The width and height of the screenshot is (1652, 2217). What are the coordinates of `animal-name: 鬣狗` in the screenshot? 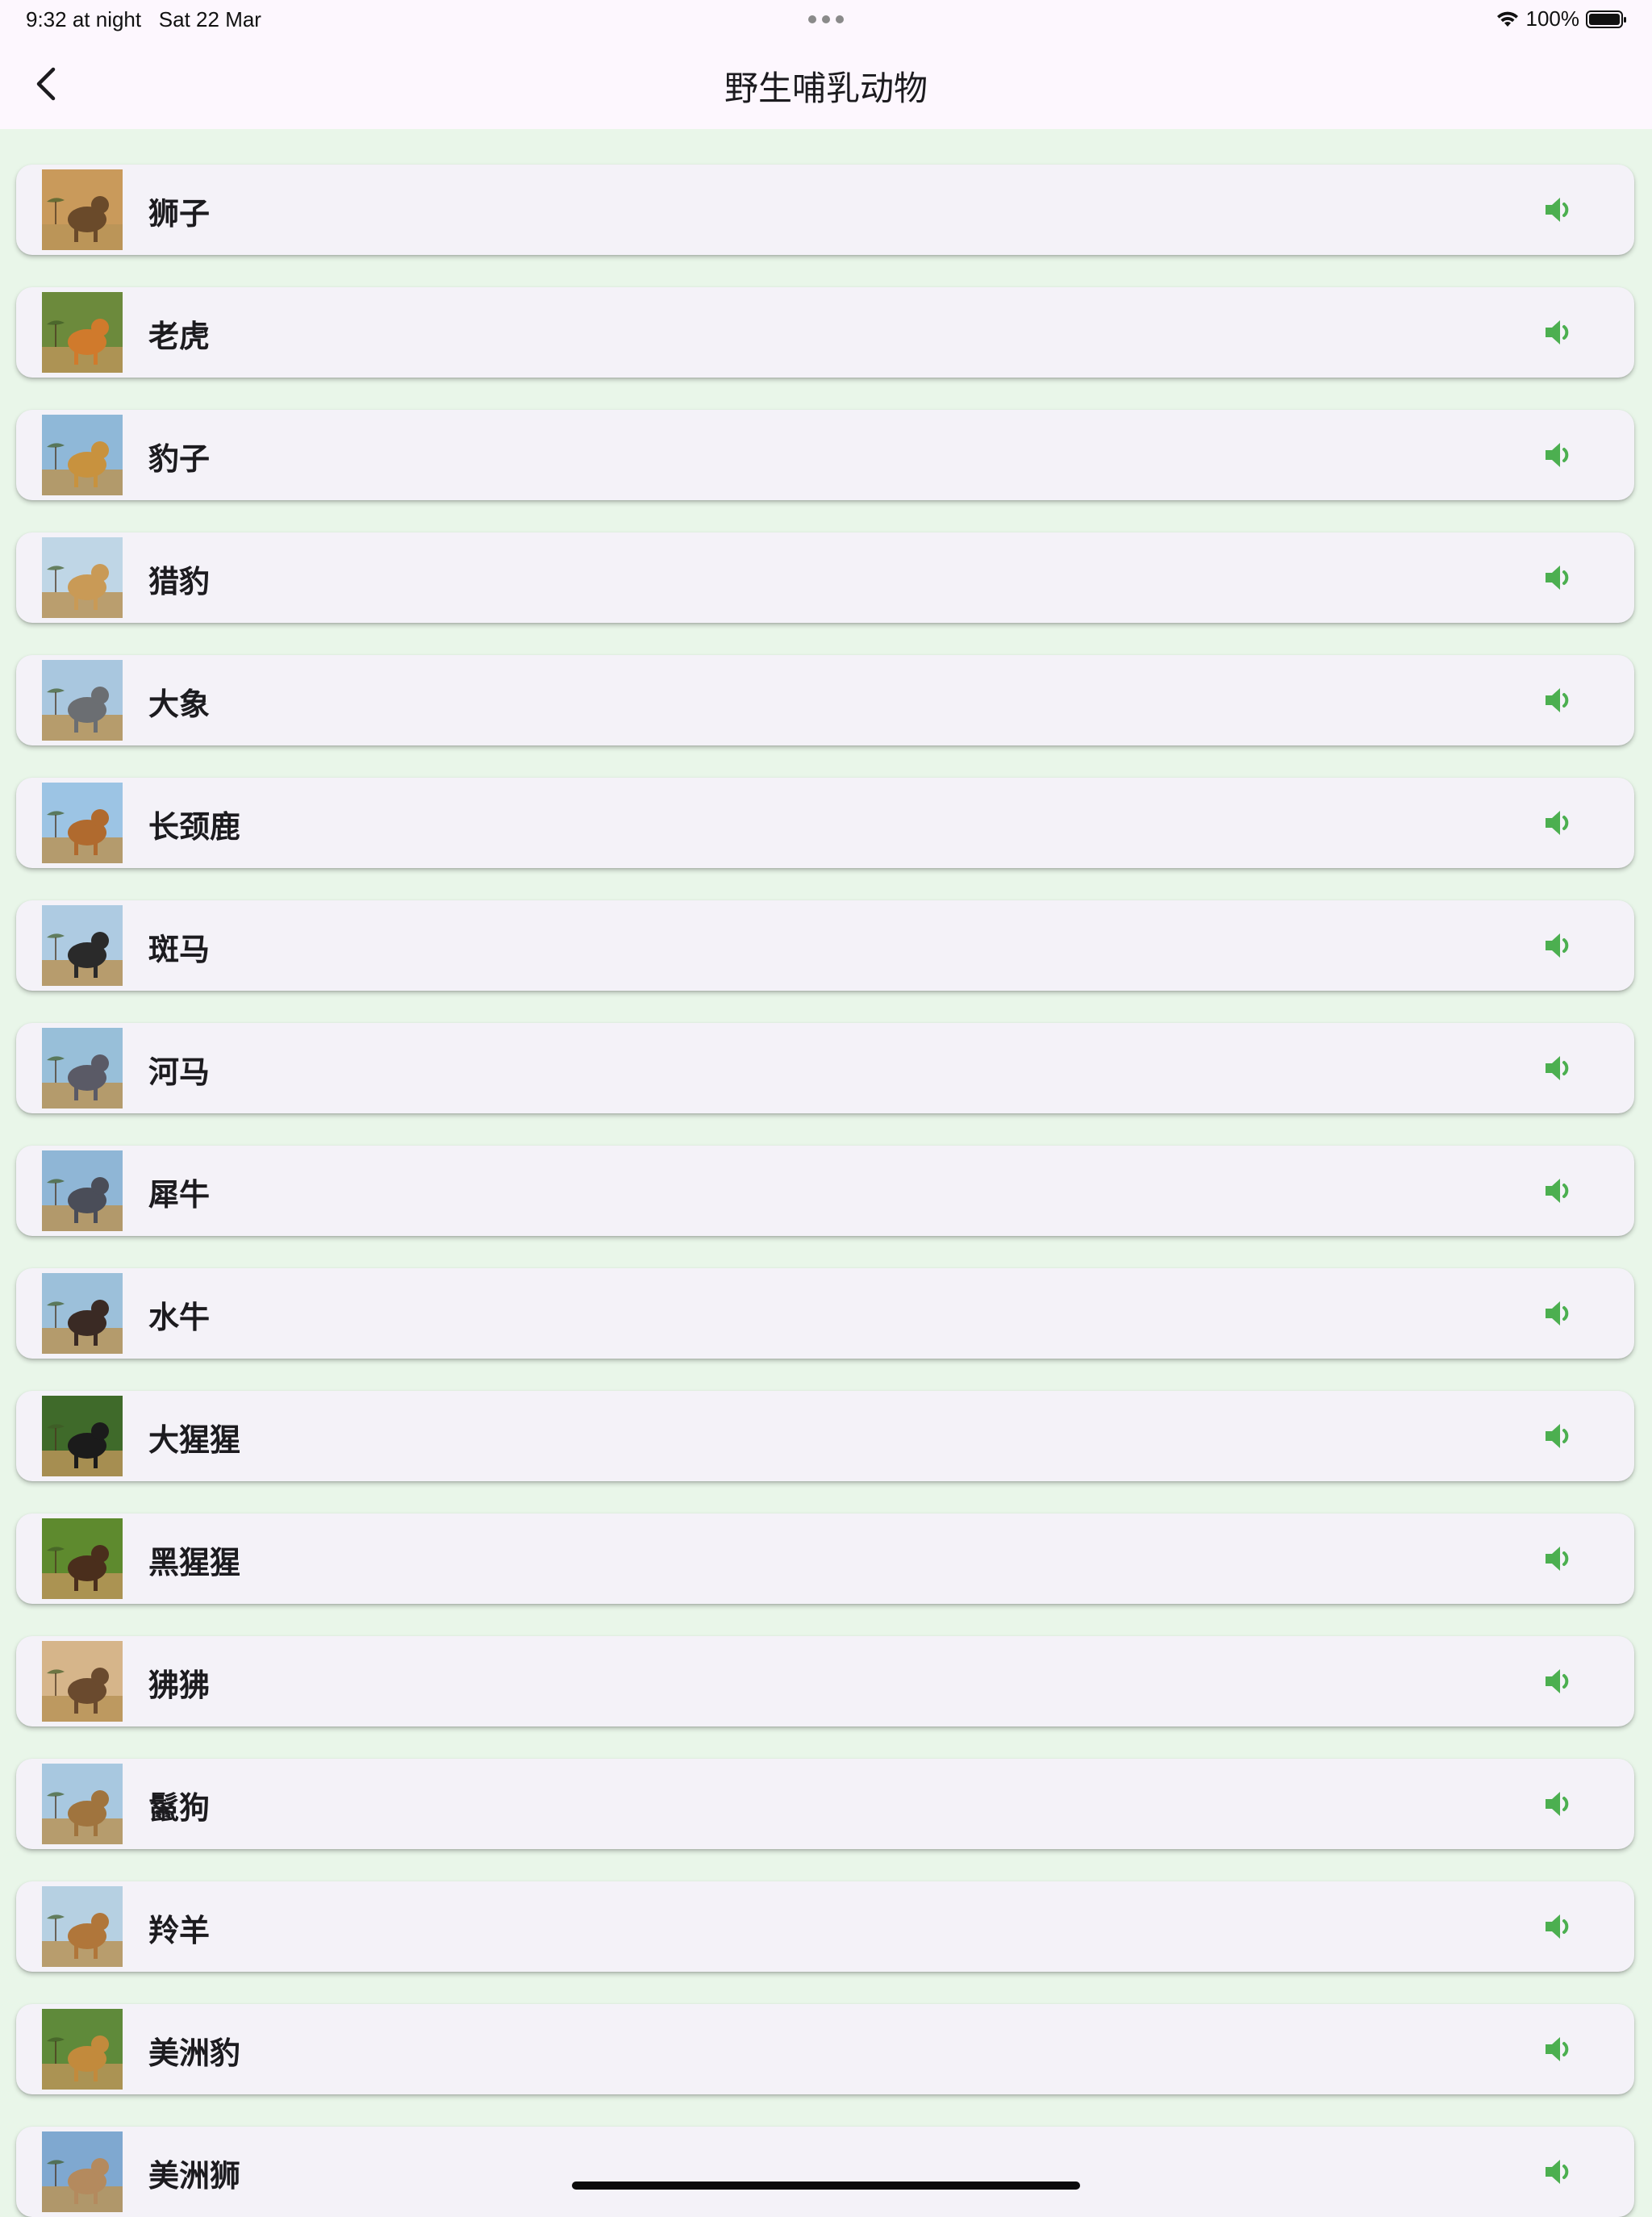 It's located at (180, 1808).